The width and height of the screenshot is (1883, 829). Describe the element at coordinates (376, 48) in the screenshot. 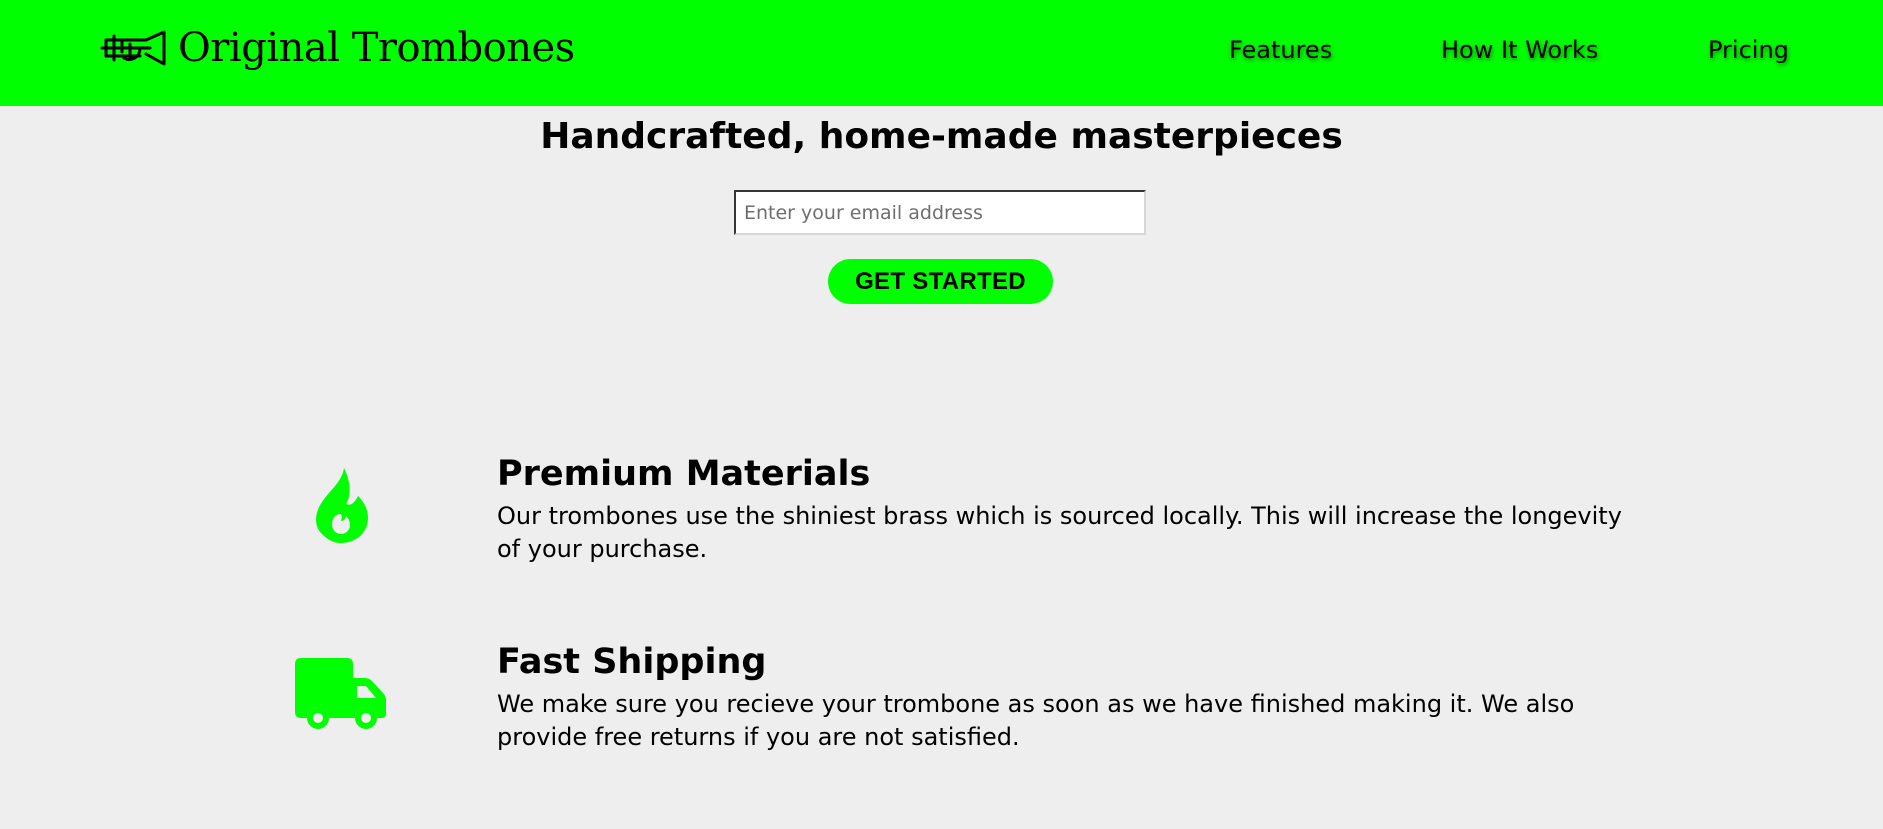

I see `brand-name: Original Trombones` at that location.